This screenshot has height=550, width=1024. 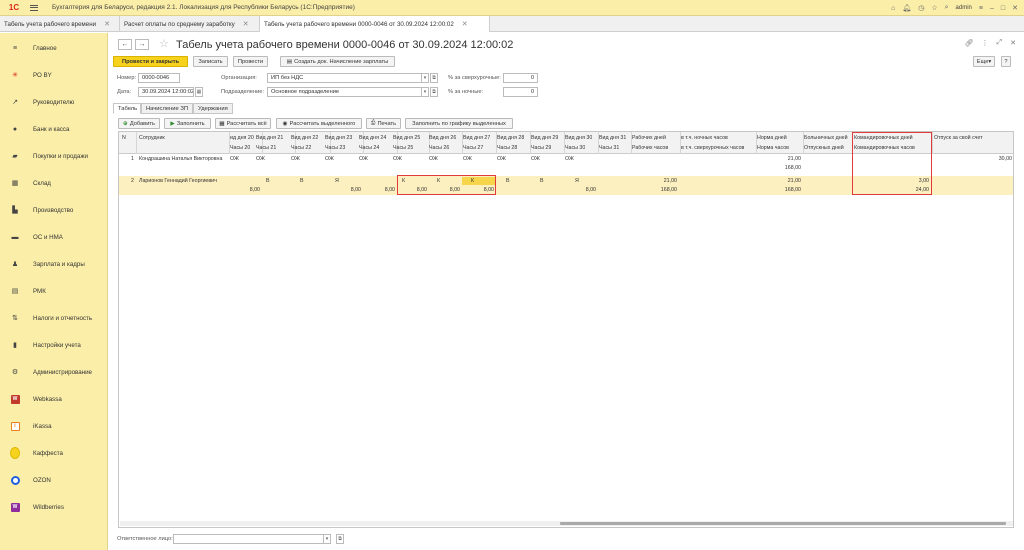 What do you see at coordinates (337, 181) in the screenshot?
I see `row2-day23: Я` at bounding box center [337, 181].